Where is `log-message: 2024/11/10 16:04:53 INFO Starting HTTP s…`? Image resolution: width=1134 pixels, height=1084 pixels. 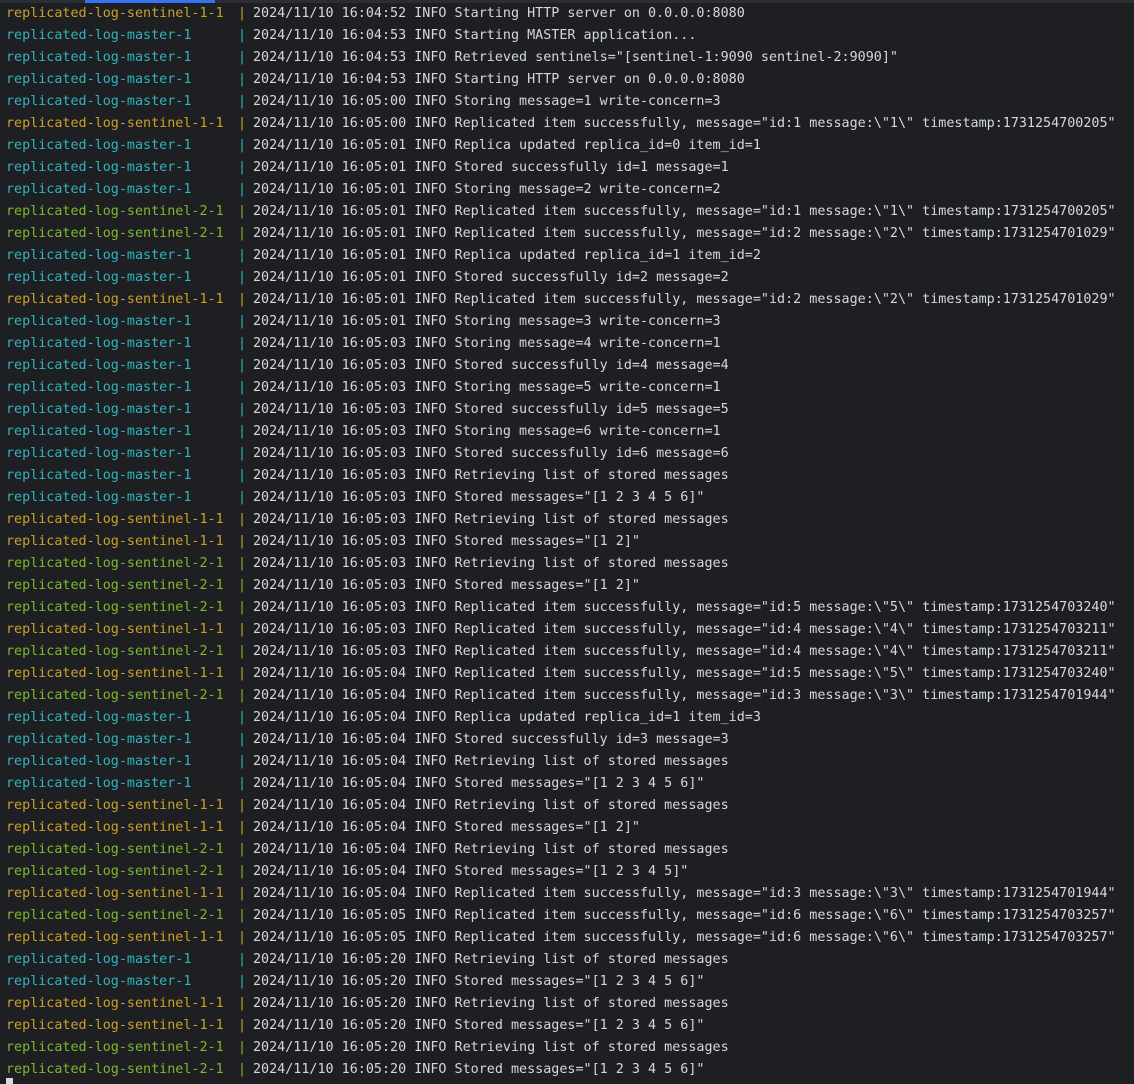
log-message: 2024/11/10 16:04:53 INFO Starting HTTP s… is located at coordinates (499, 79).